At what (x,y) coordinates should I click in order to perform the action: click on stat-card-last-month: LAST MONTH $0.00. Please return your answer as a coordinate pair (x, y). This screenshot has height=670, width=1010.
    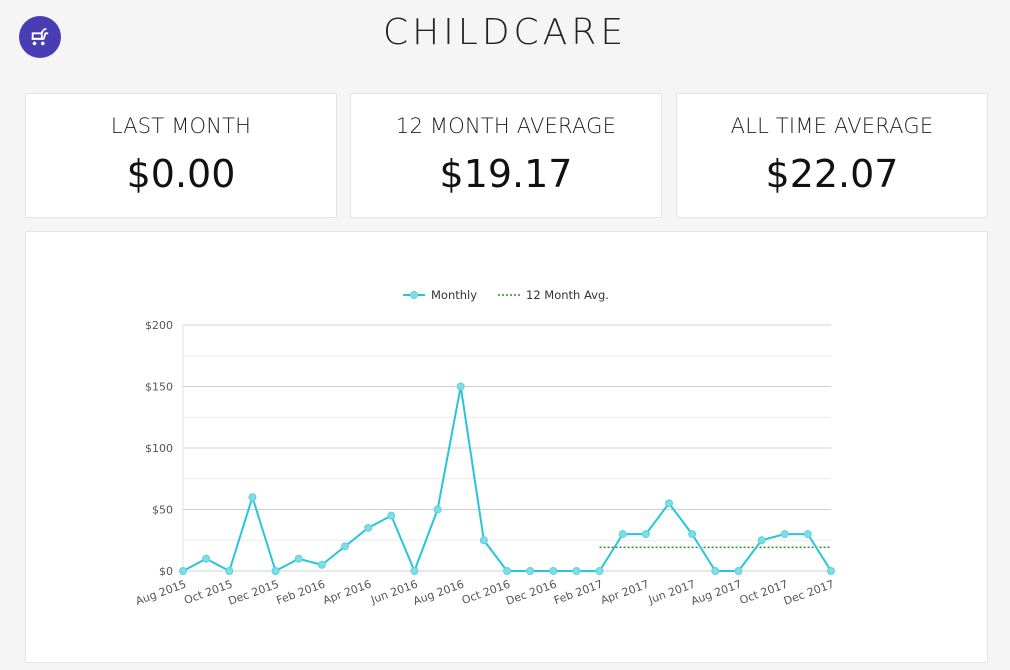
    Looking at the image, I should click on (181, 155).